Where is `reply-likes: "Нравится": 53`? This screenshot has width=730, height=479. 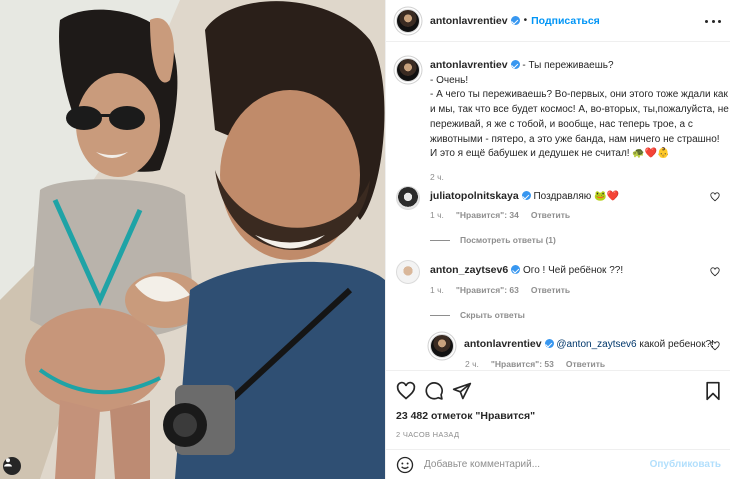
reply-likes: "Нравится": 53 is located at coordinates (522, 364).